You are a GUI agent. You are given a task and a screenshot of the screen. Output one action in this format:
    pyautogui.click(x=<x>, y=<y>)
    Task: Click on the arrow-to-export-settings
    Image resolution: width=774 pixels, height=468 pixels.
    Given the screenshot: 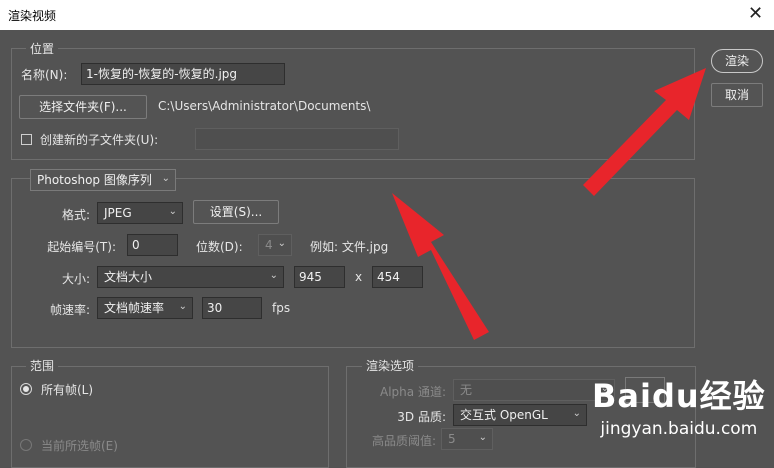 What is the action you would take?
    pyautogui.click(x=440, y=266)
    